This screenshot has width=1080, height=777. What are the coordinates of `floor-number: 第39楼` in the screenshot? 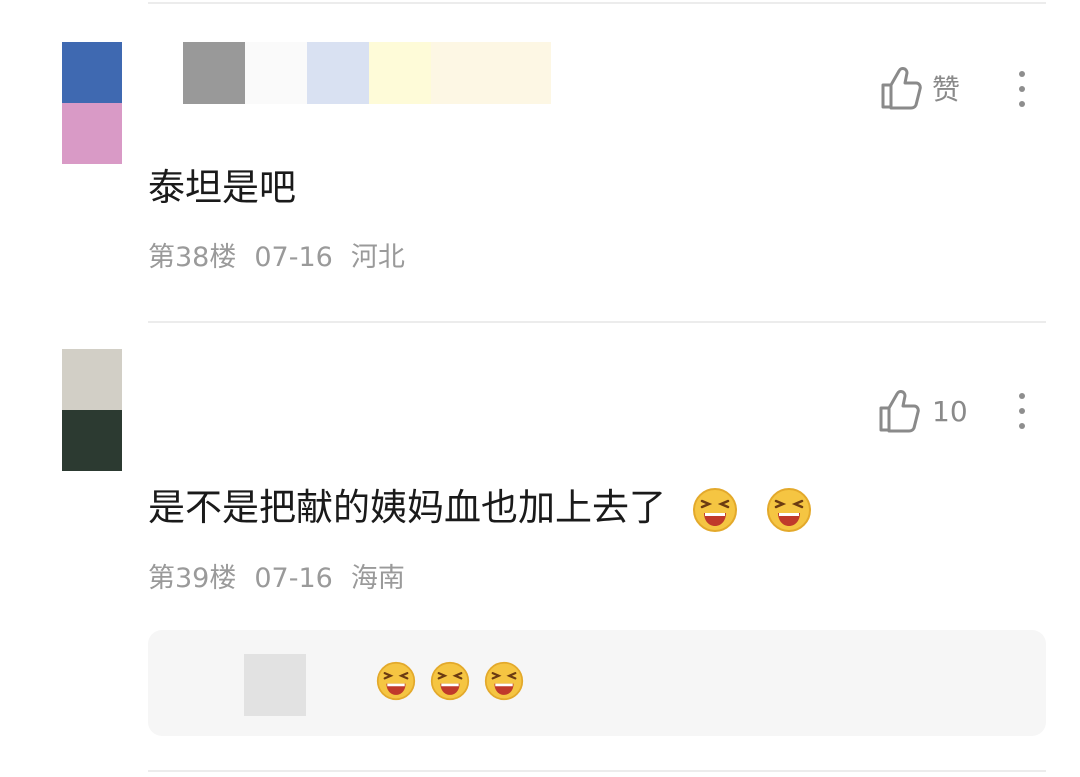 It's located at (192, 578).